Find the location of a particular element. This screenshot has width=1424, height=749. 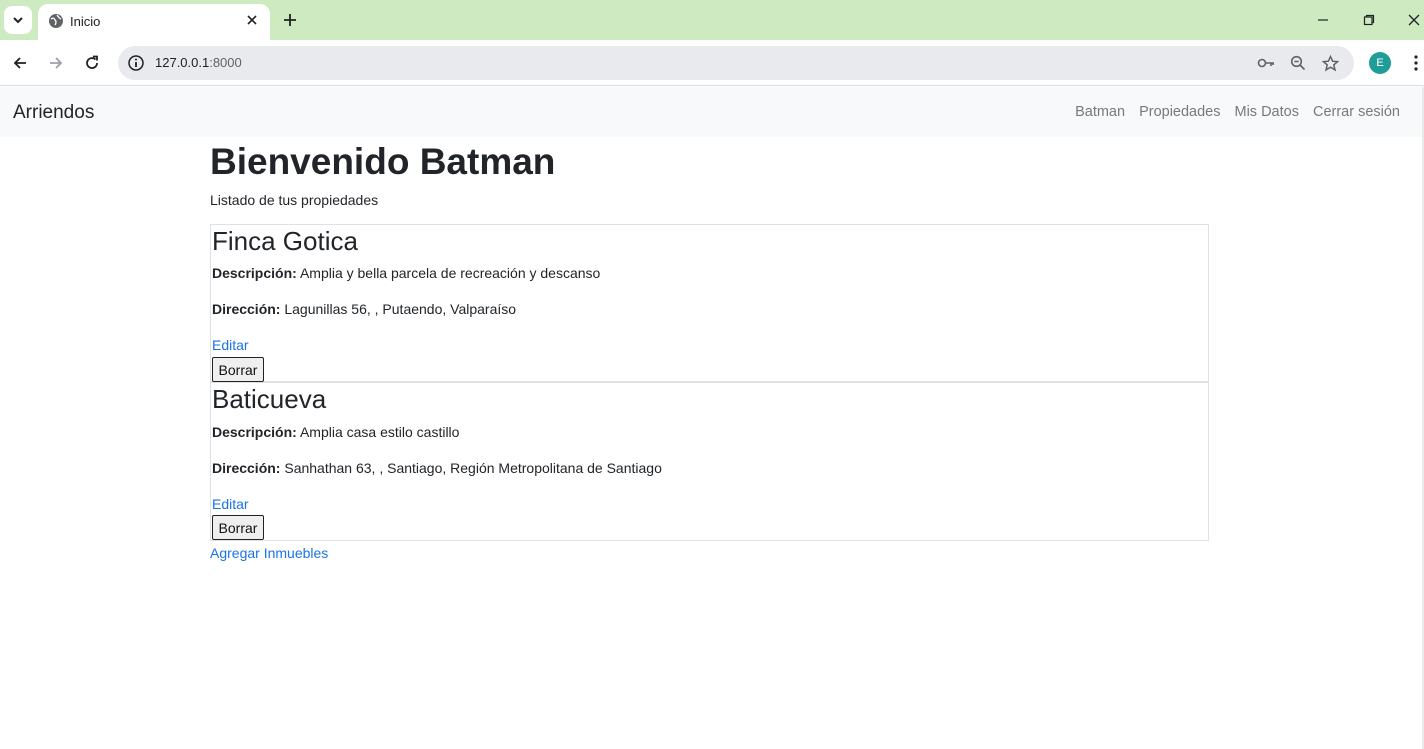

url-text: 127.0.0.1:8000 is located at coordinates (198, 62).